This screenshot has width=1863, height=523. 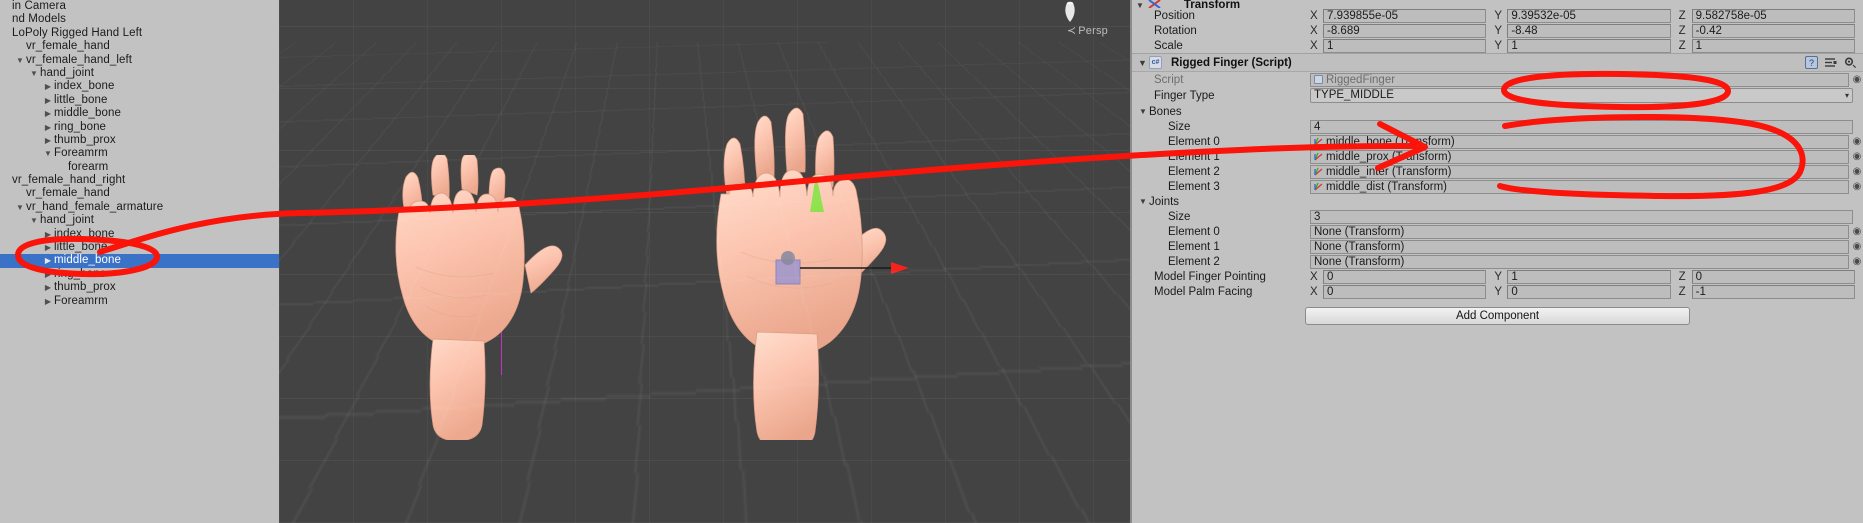 I want to click on preset-icon, so click(x=1830, y=62).